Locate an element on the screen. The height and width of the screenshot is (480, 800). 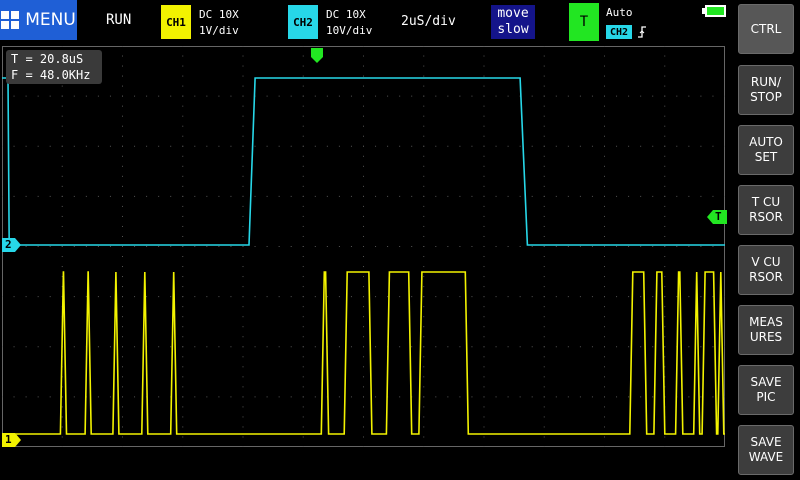
ch1-scale: 1V/div is located at coordinates (219, 30).